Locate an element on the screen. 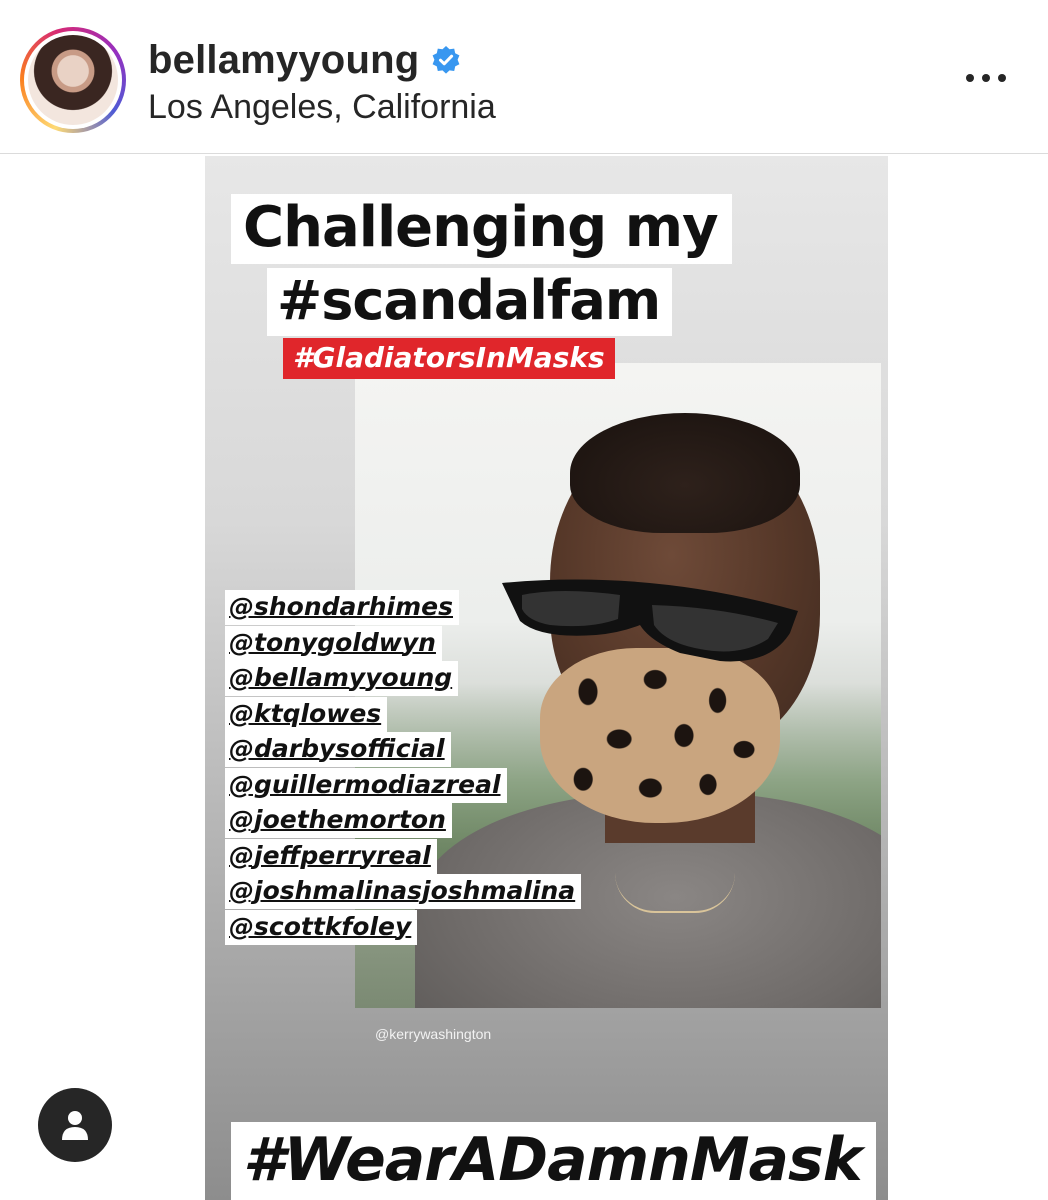 The width and height of the screenshot is (1048, 1200). photo-hair is located at coordinates (685, 473).